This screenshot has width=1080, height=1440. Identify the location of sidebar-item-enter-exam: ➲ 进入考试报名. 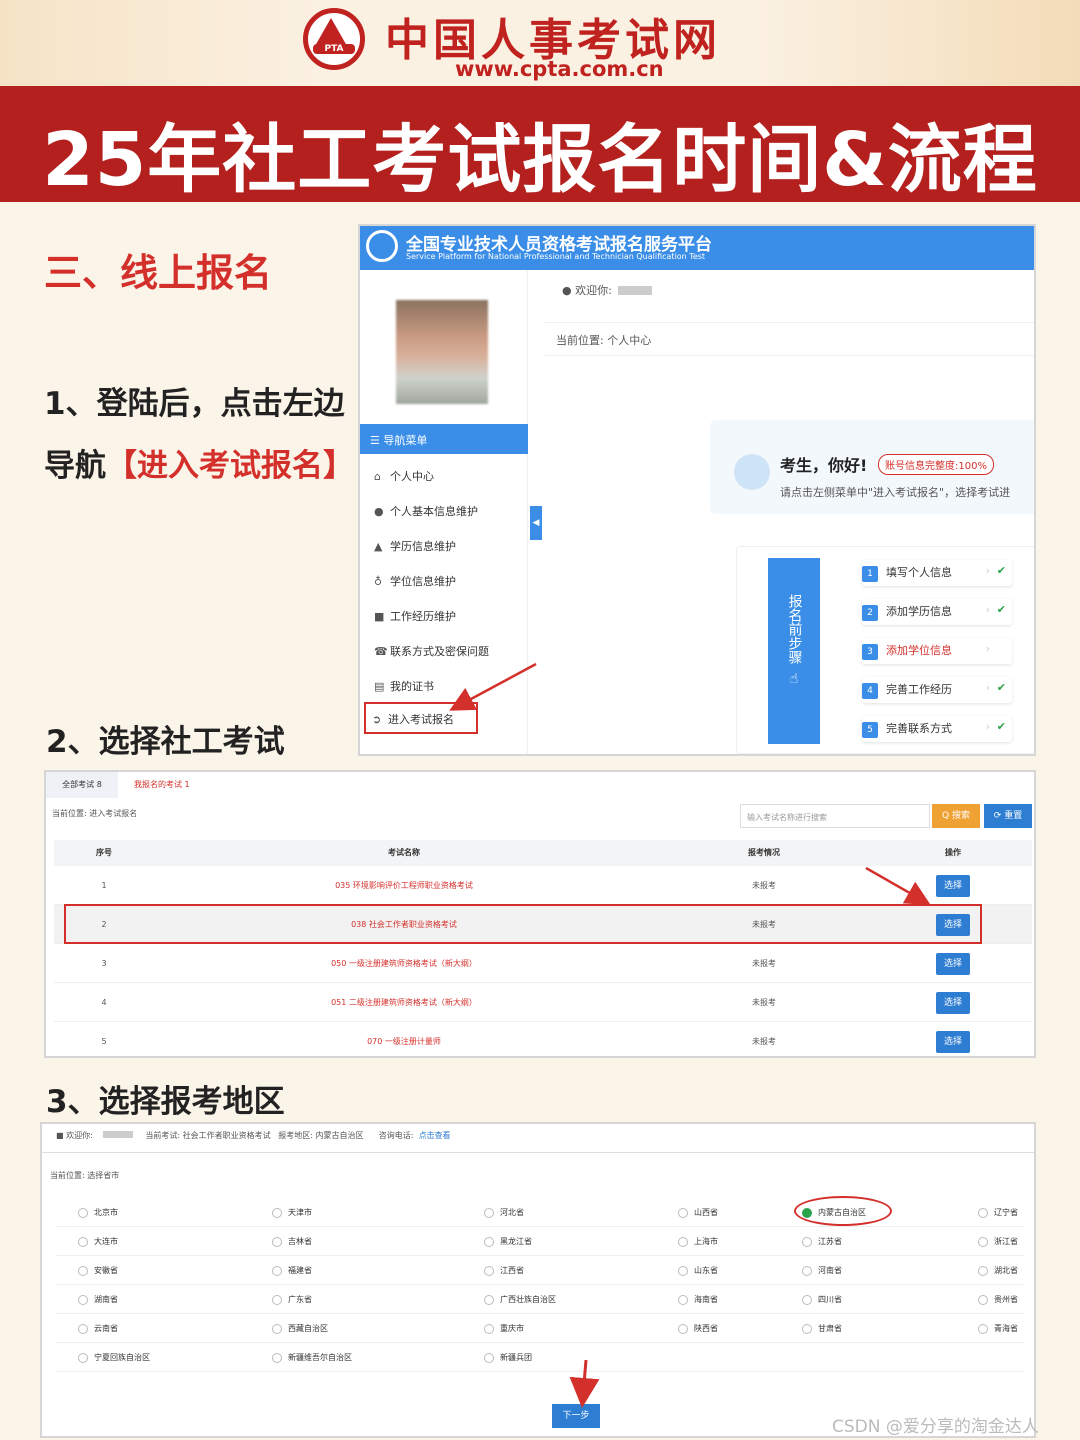
(421, 718).